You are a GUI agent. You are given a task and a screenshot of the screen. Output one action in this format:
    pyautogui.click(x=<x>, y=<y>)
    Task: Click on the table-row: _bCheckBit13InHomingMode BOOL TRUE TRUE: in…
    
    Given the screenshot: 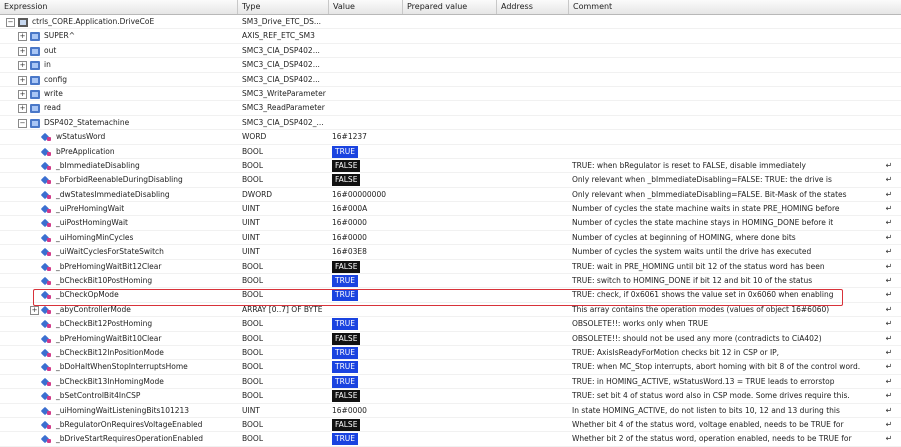 What is the action you would take?
    pyautogui.click(x=450, y=382)
    